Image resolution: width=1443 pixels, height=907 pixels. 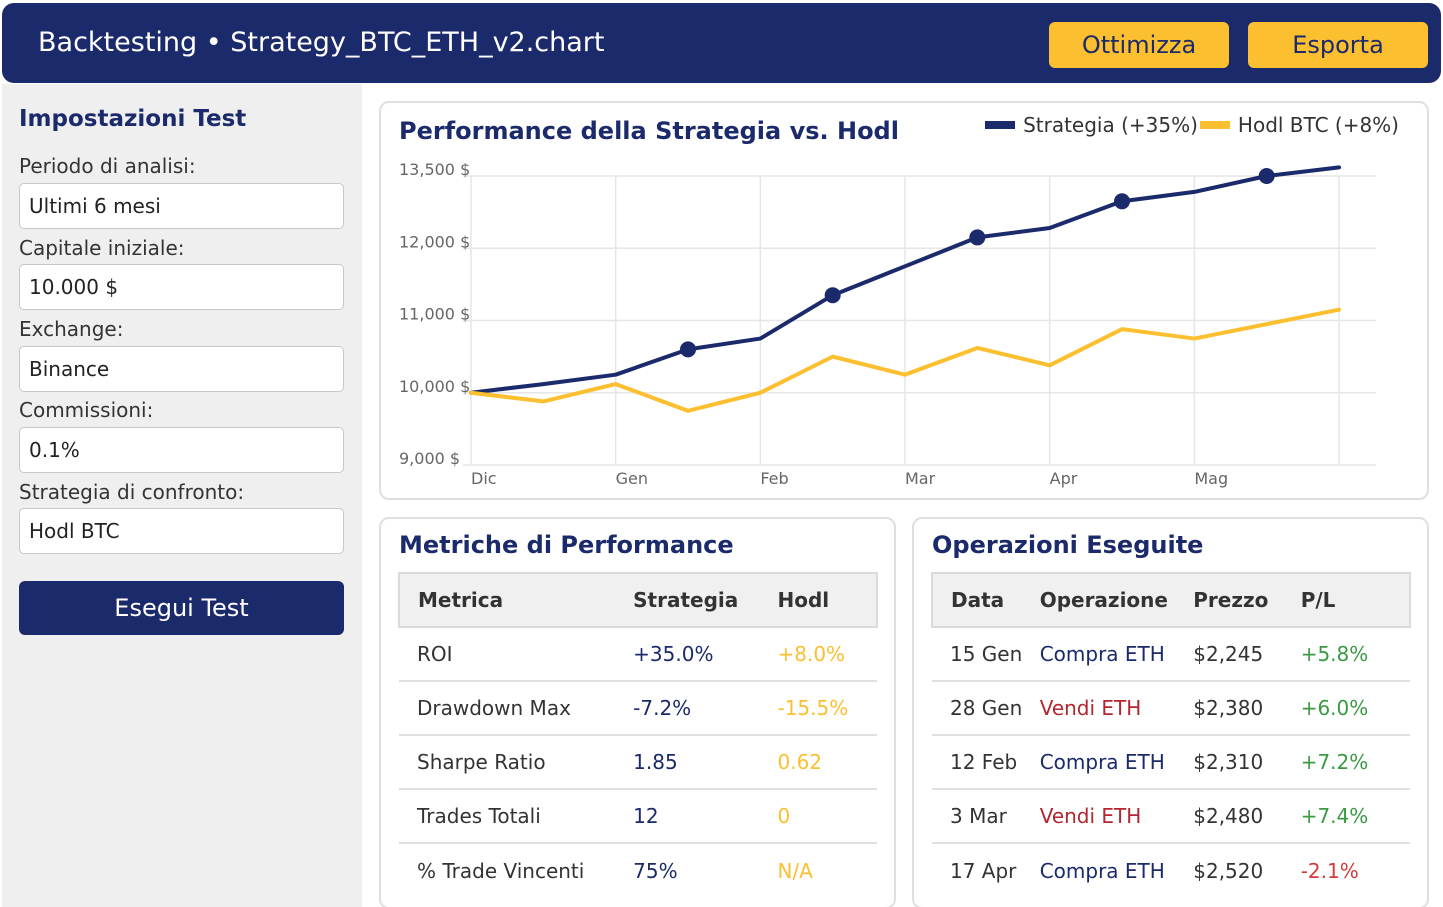 What do you see at coordinates (1338, 45) in the screenshot?
I see `export-button: Esporta` at bounding box center [1338, 45].